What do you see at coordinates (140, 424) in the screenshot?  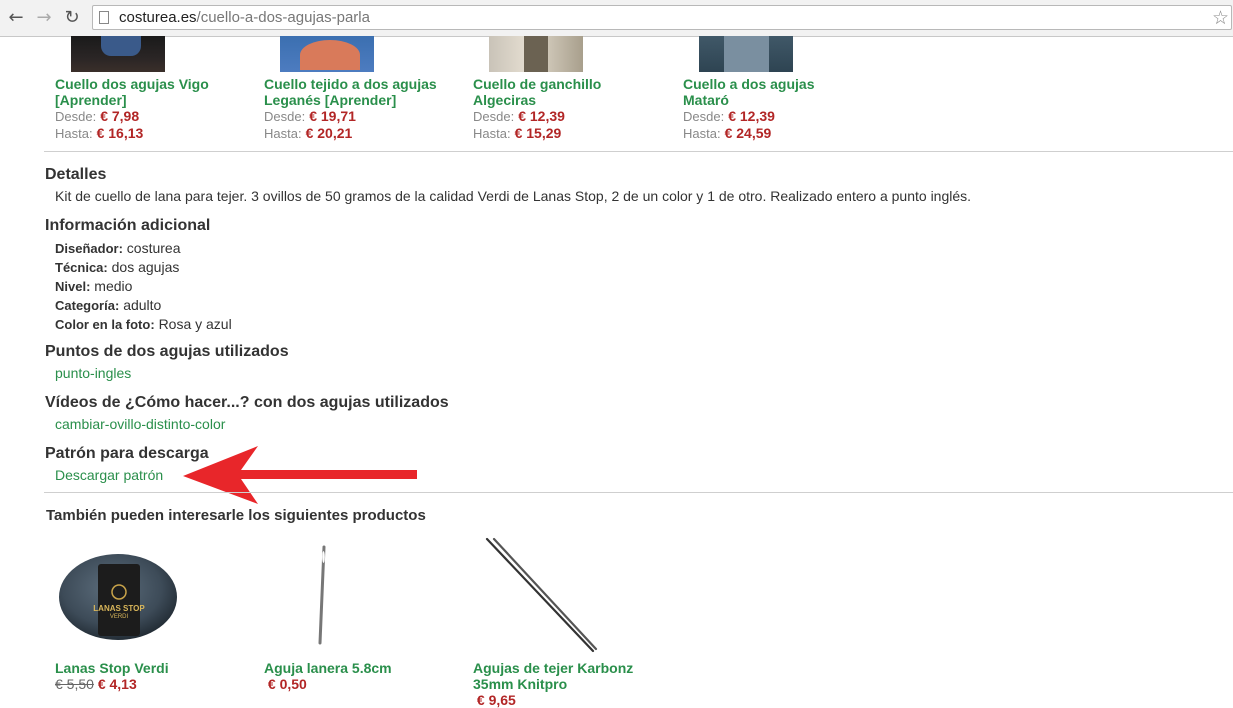 I see `video-link: cambiar-ovillo-distinto-color` at bounding box center [140, 424].